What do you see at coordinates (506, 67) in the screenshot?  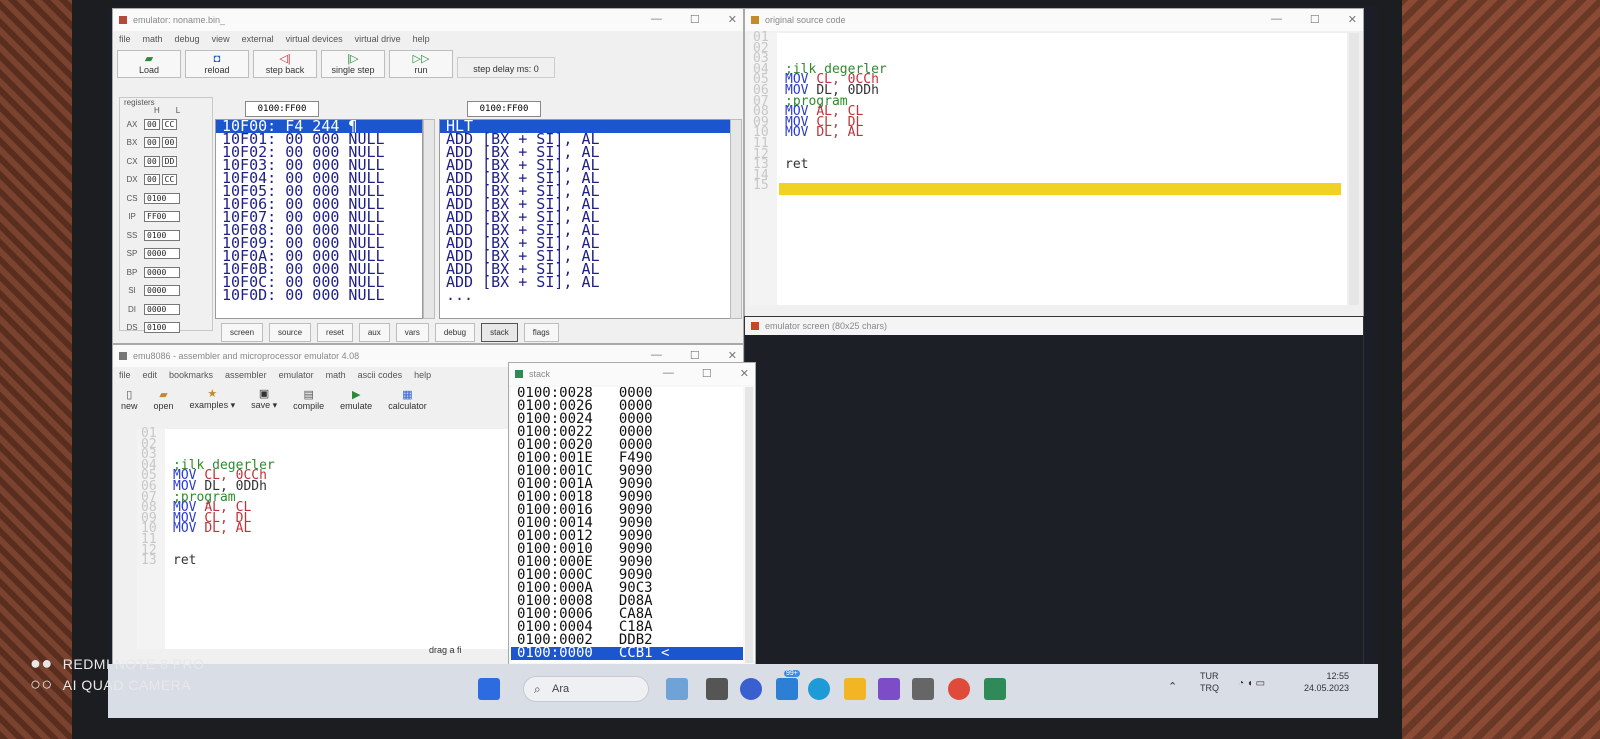 I see `step-delay-control: step delay ms: 0` at bounding box center [506, 67].